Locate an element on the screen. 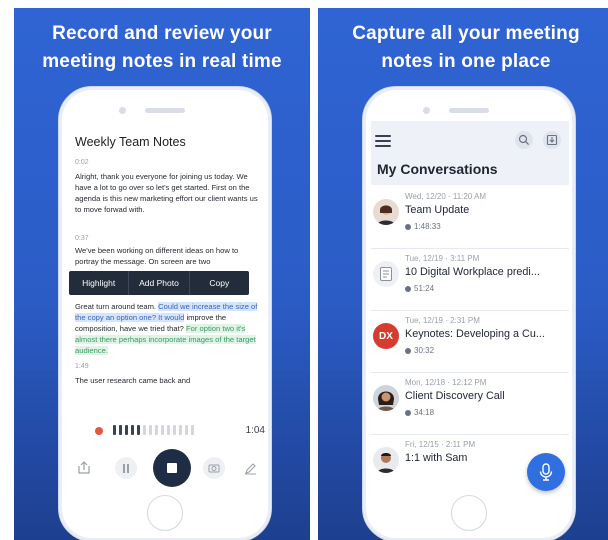 This screenshot has width=608, height=540. notes-title: Weekly Team Notes is located at coordinates (130, 142).